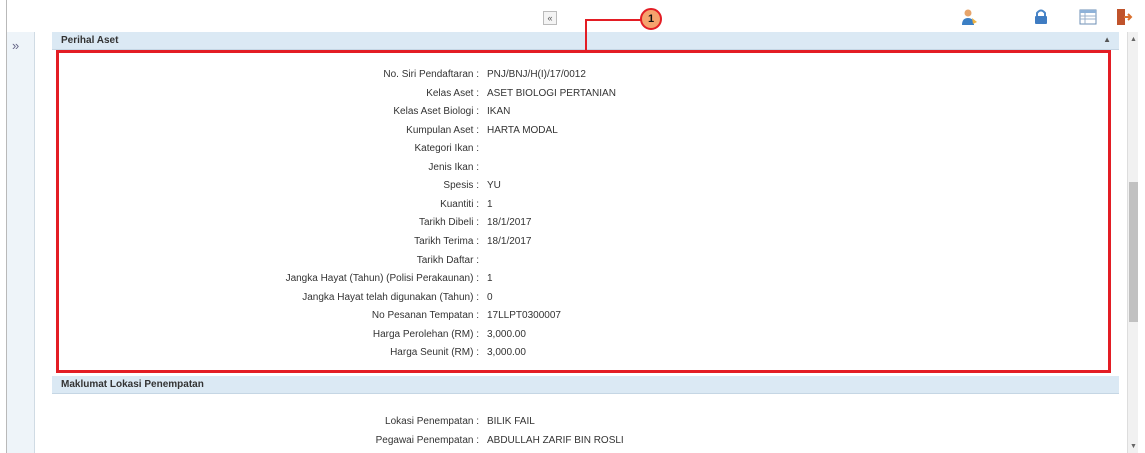 The height and width of the screenshot is (453, 1145). Describe the element at coordinates (425, 334) in the screenshot. I see `field-label: Harga Perolehan (RM) :` at that location.